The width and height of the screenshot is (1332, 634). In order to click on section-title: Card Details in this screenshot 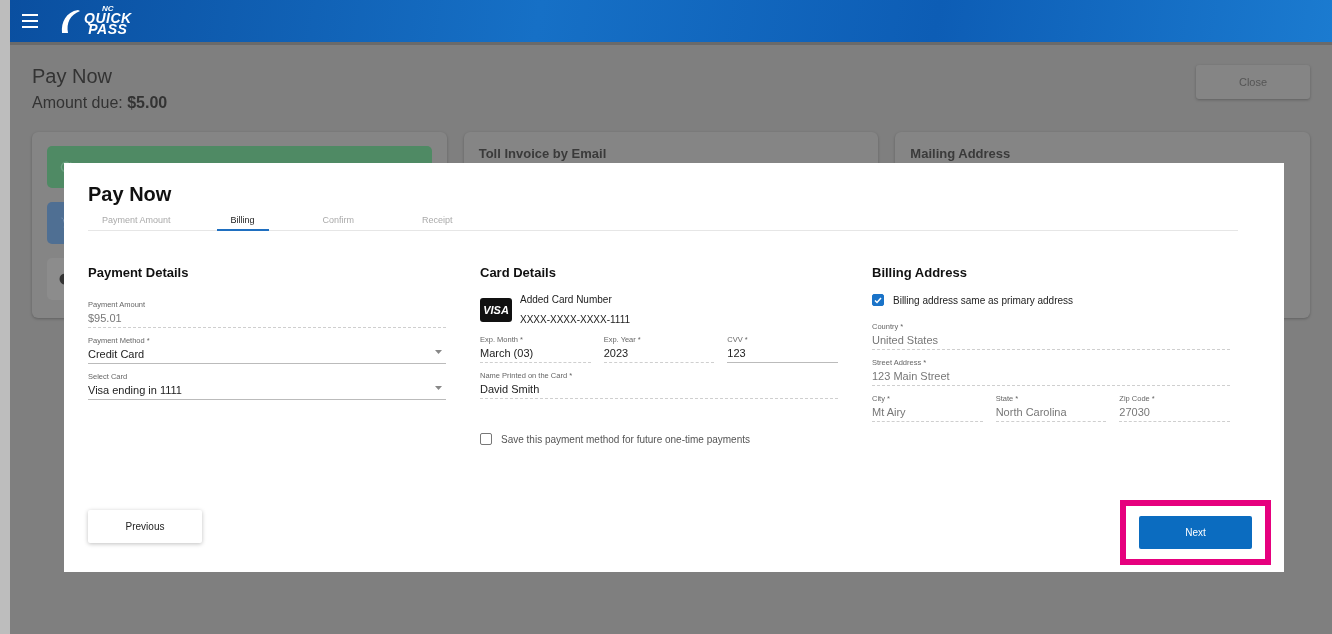, I will do `click(518, 272)`.